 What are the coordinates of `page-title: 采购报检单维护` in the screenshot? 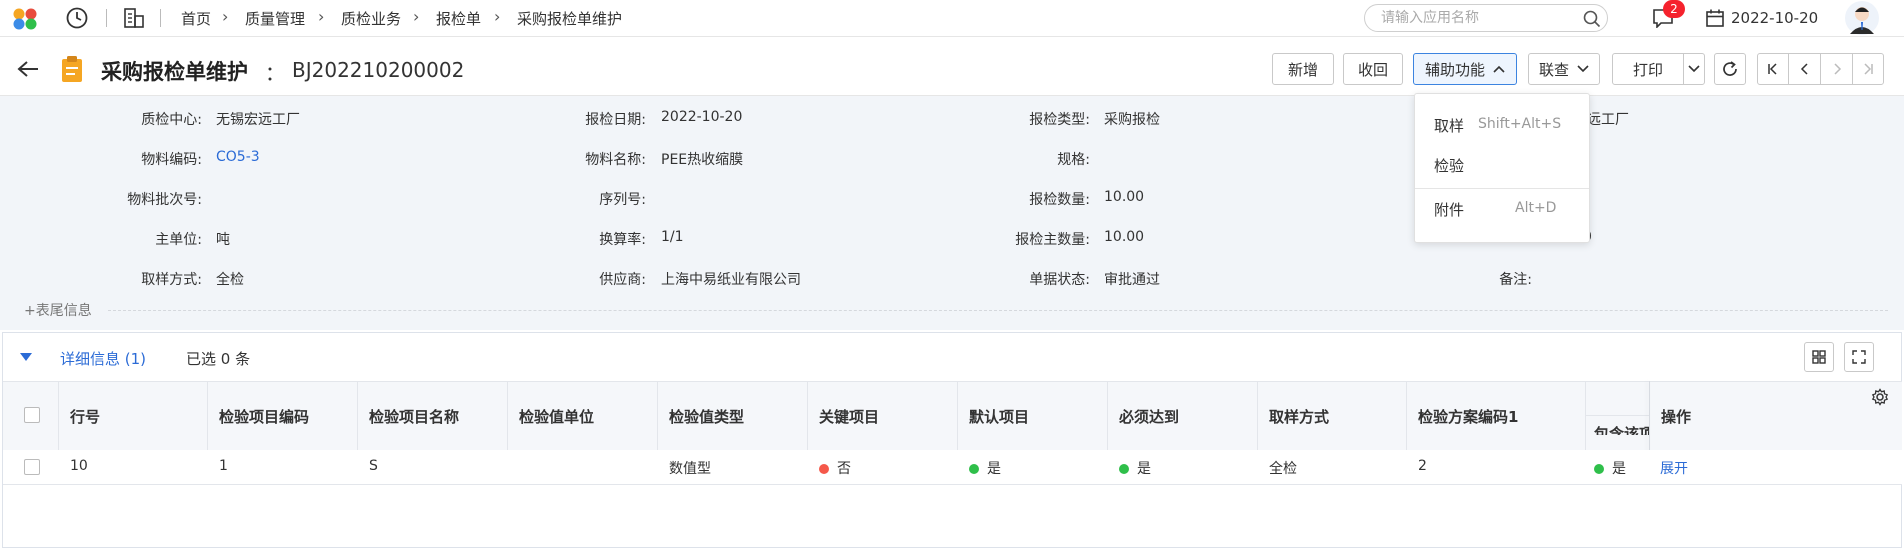 It's located at (174, 72).